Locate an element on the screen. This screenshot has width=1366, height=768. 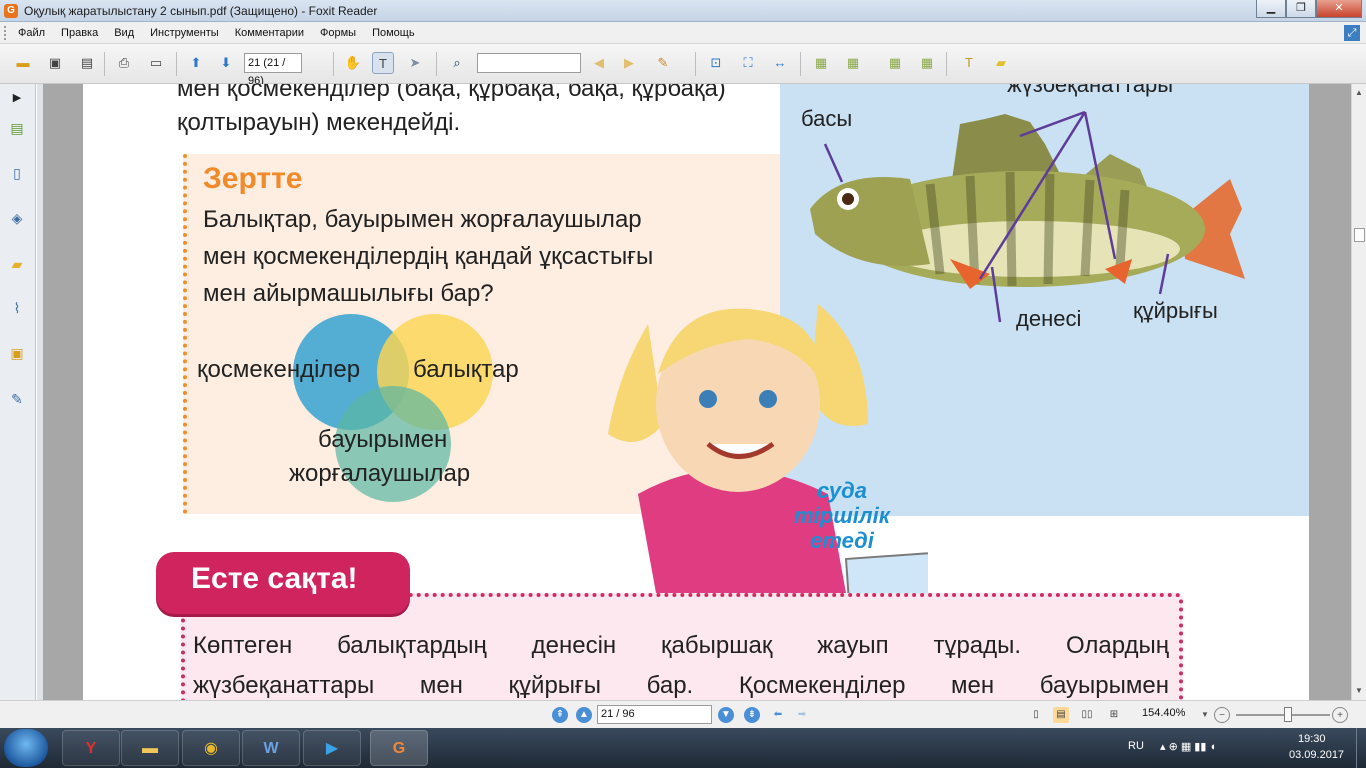
previous-page-icon: ⬆ is located at coordinates (196, 63).